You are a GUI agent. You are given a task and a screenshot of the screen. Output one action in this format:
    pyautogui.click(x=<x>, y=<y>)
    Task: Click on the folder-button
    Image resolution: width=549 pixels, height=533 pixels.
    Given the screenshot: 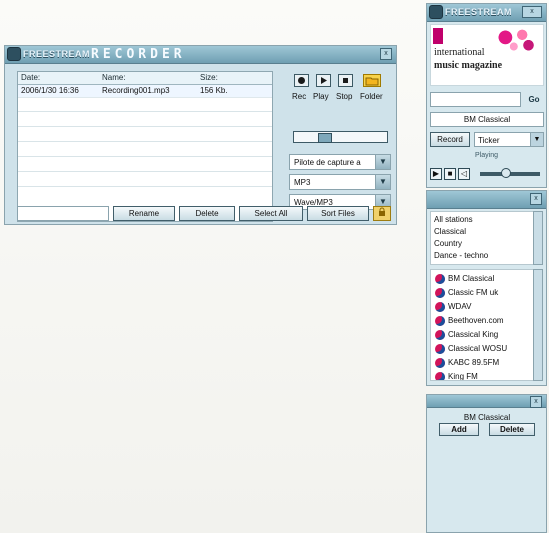 What is the action you would take?
    pyautogui.click(x=372, y=80)
    